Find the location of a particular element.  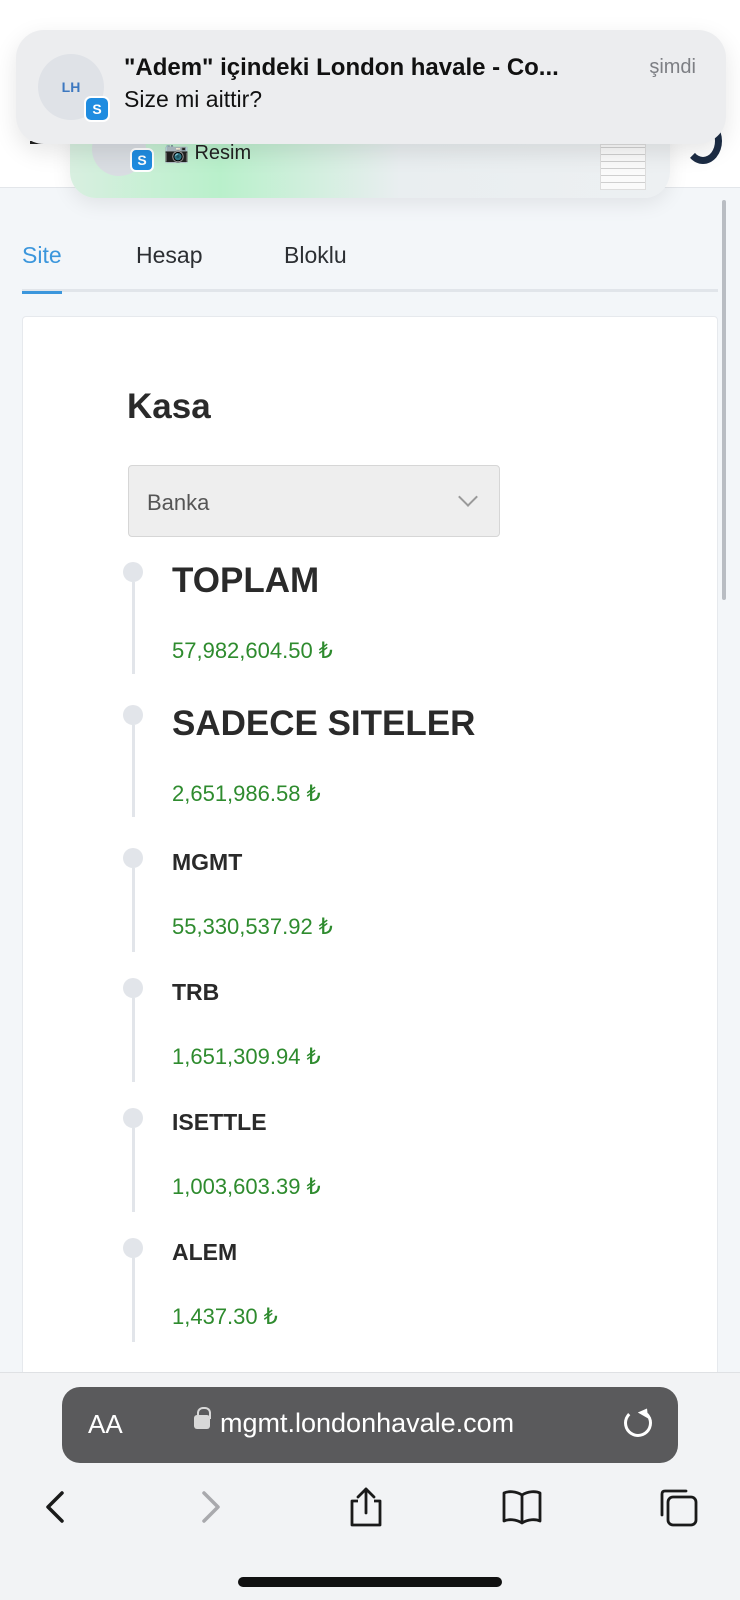

timeline-item: ISETTLE 1,003,603.39 ₺ is located at coordinates (413, 1173).